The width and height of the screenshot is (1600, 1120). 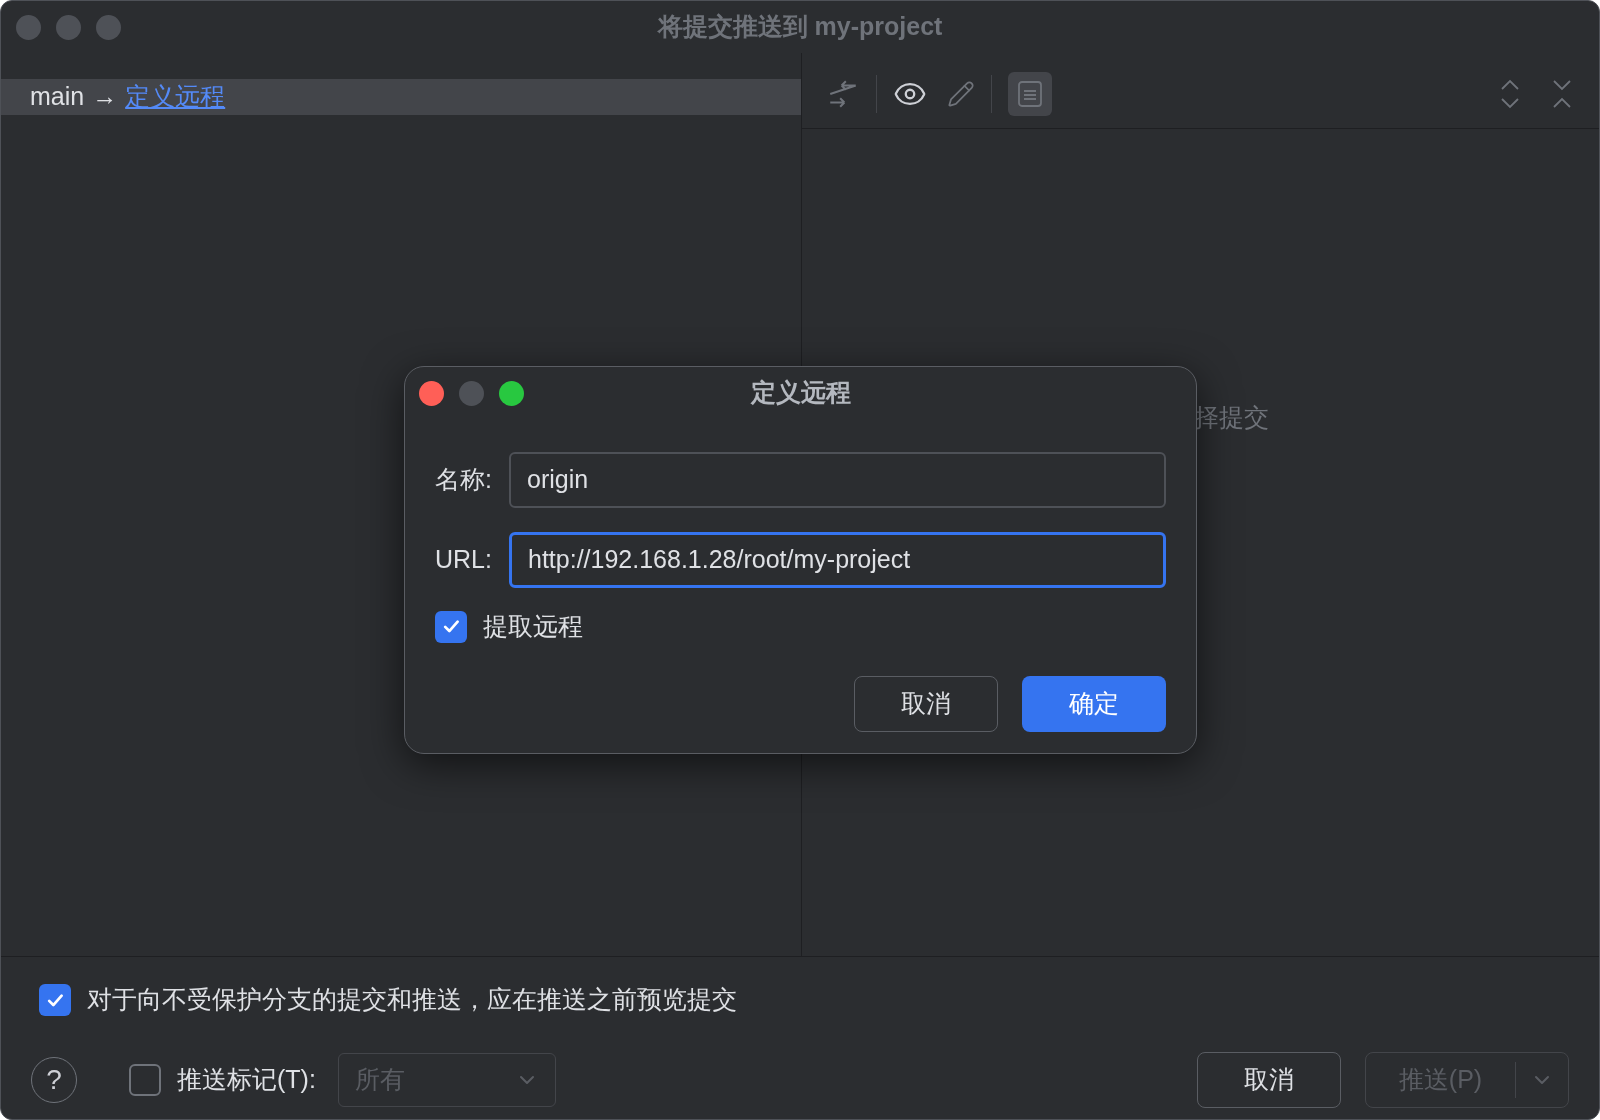 I want to click on document-icon, so click(x=1030, y=93).